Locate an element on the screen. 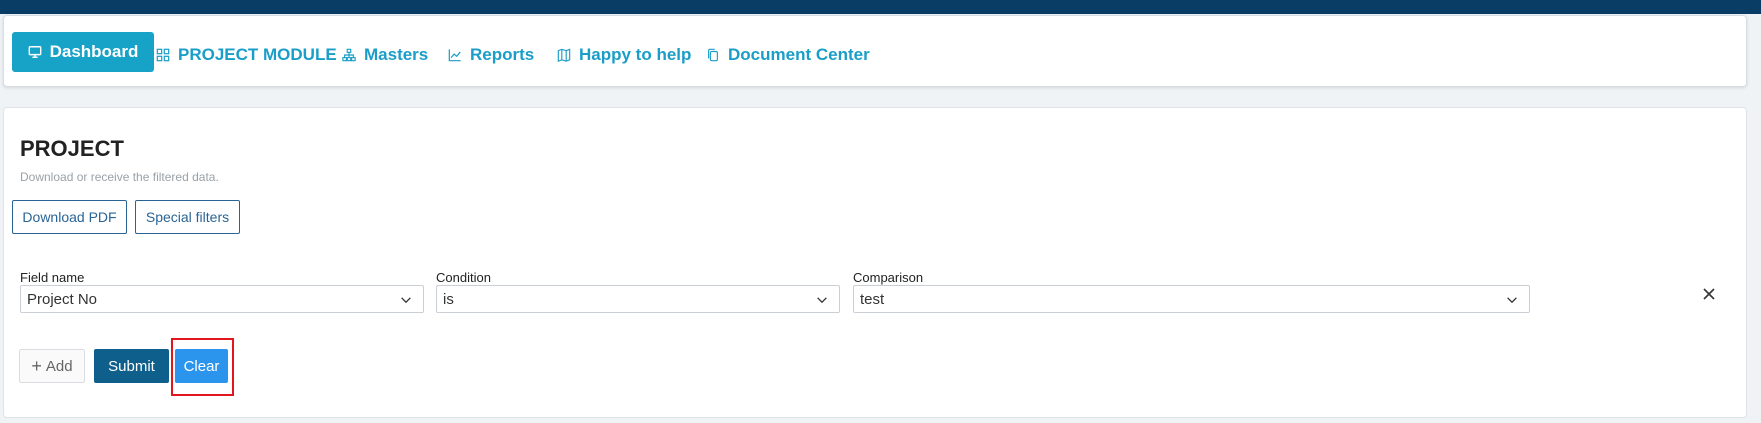 This screenshot has width=1761, height=423. nav-project-module-label: PROJECT MODULE is located at coordinates (257, 54).